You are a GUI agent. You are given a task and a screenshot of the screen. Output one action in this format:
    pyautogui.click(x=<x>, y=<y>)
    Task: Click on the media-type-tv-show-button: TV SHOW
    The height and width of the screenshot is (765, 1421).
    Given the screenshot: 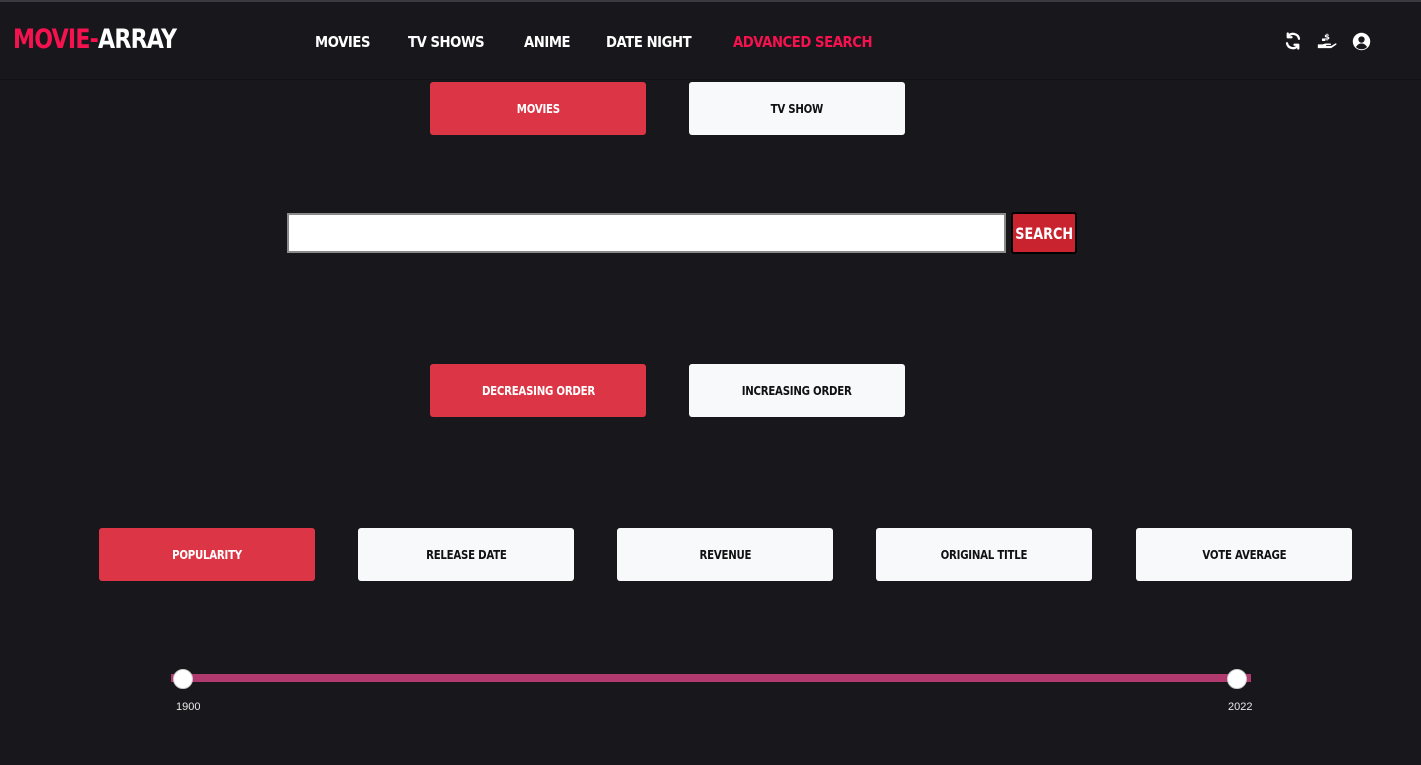 What is the action you would take?
    pyautogui.click(x=797, y=108)
    